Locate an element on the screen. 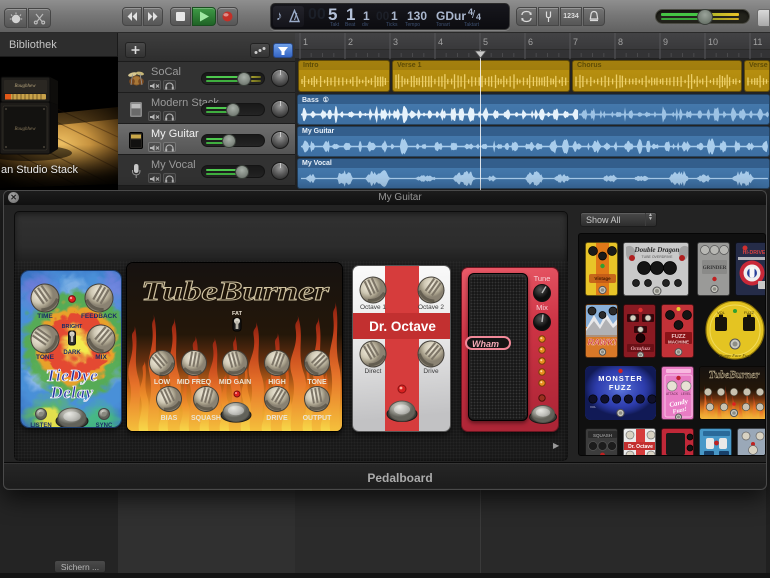 The height and width of the screenshot is (578, 770). svg-text: Direct is located at coordinates (373, 371).